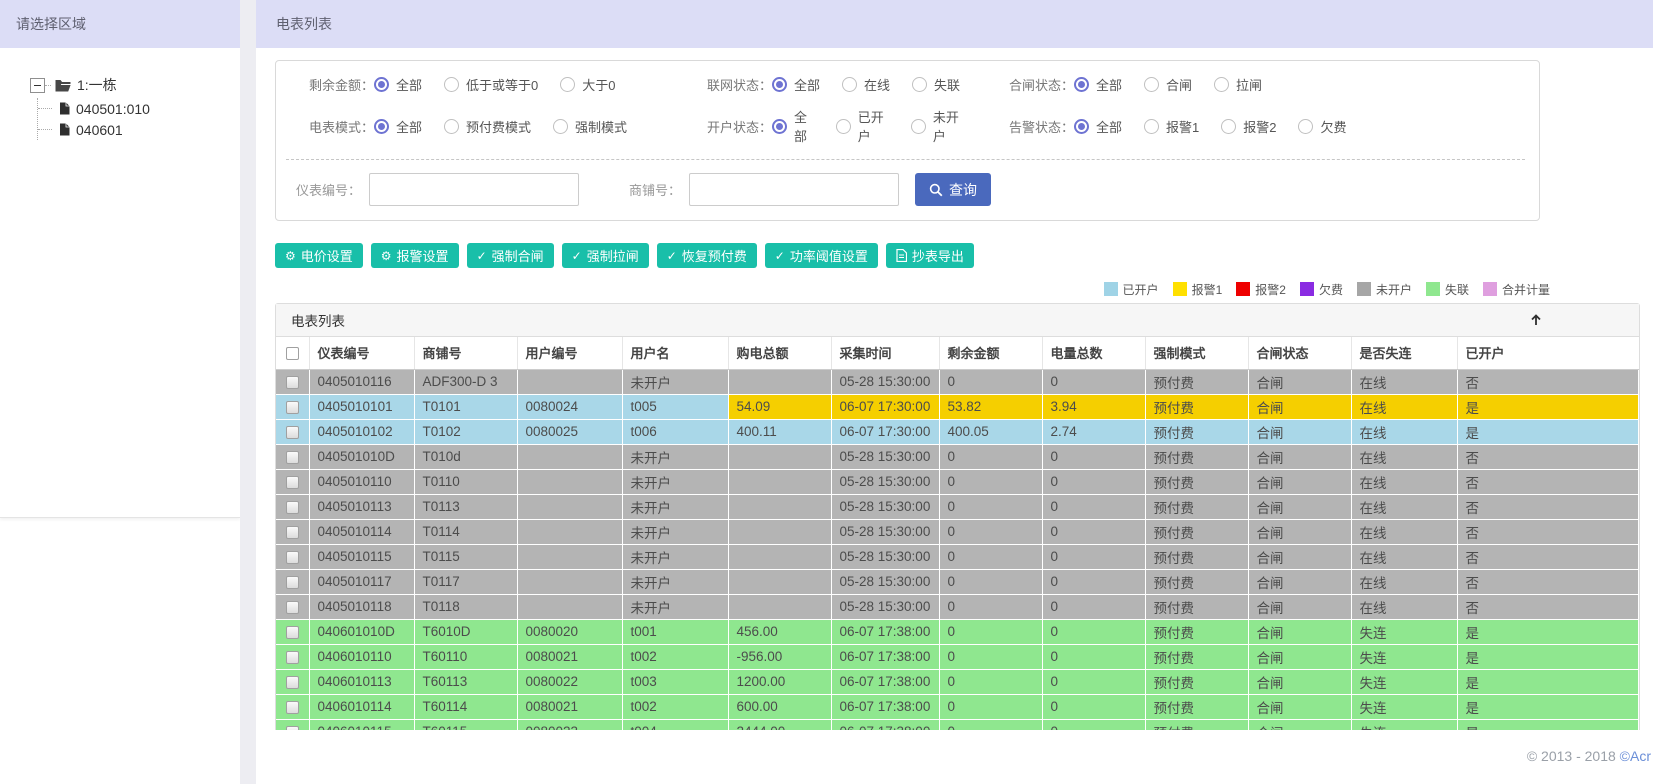  What do you see at coordinates (319, 255) in the screenshot?
I see `price-settings-button: ⚙ 电价设置` at bounding box center [319, 255].